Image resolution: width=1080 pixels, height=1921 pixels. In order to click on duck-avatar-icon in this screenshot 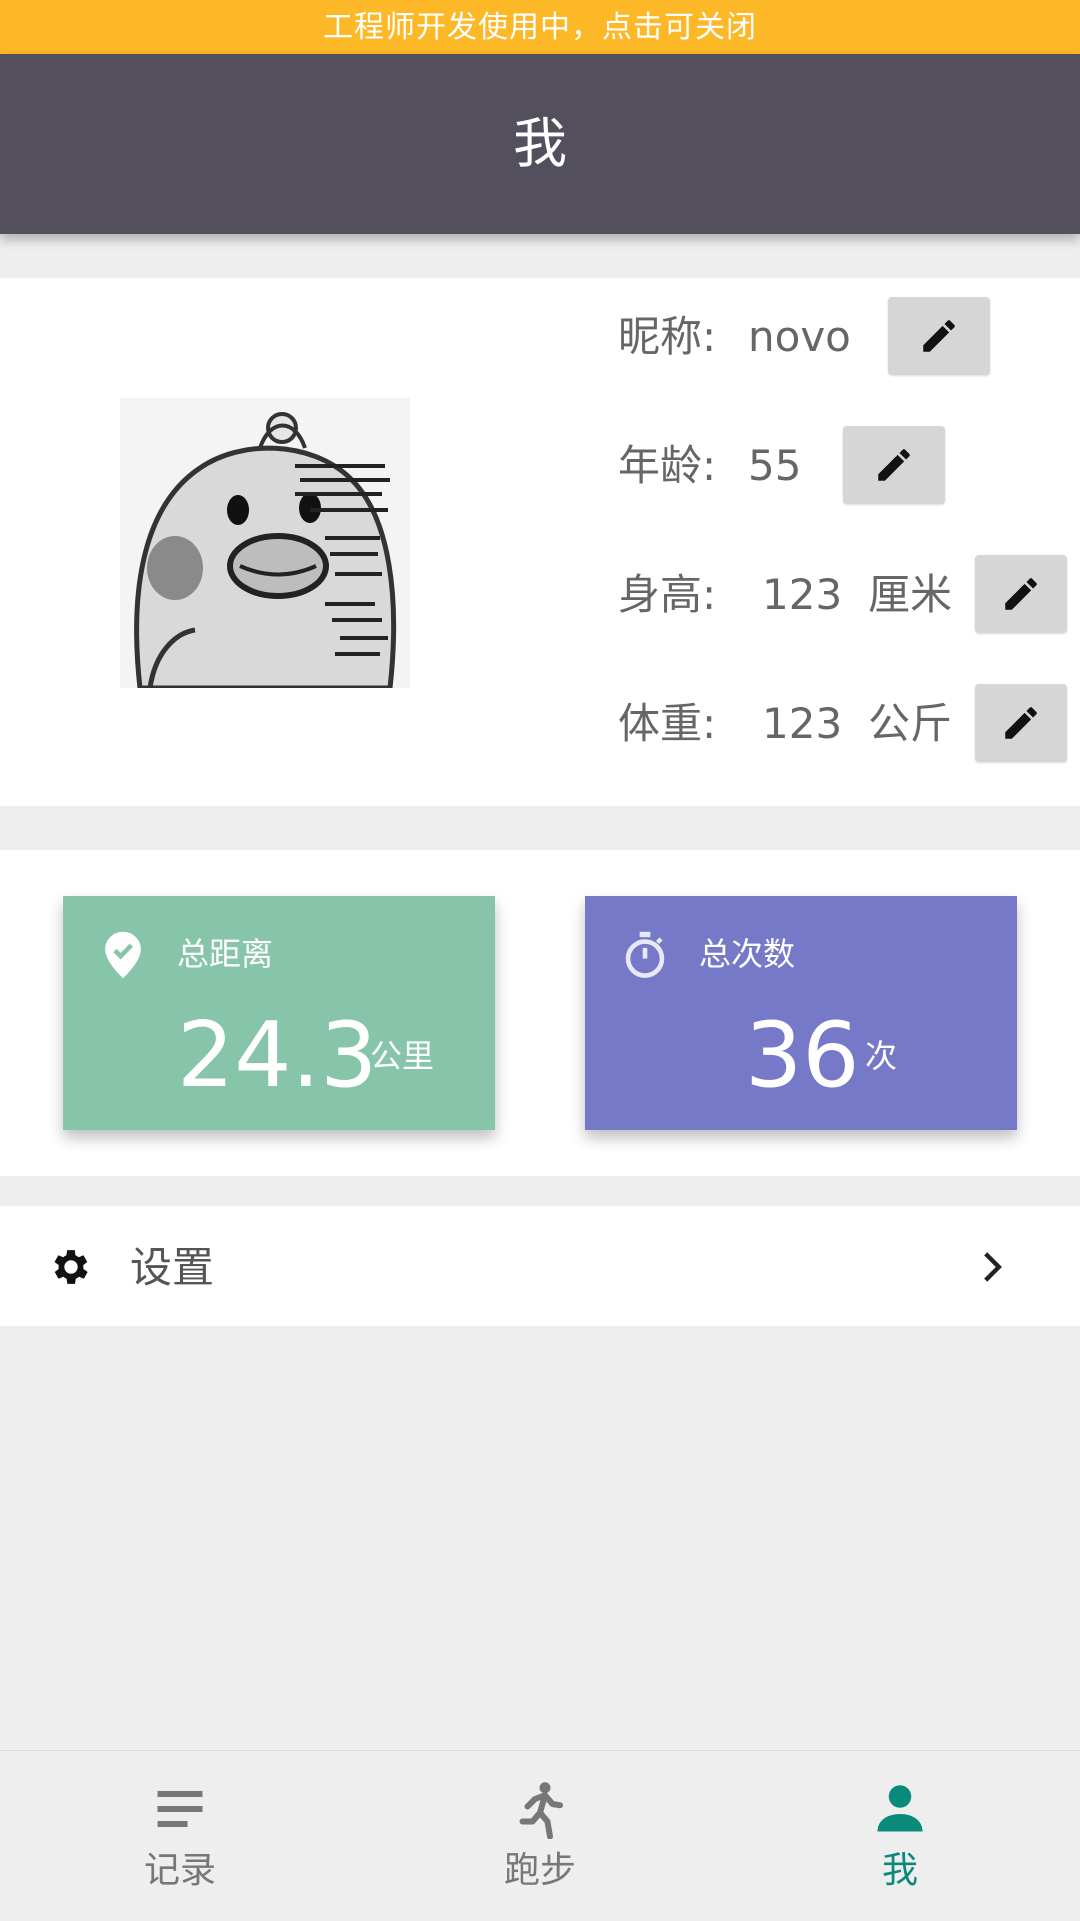, I will do `click(265, 544)`.